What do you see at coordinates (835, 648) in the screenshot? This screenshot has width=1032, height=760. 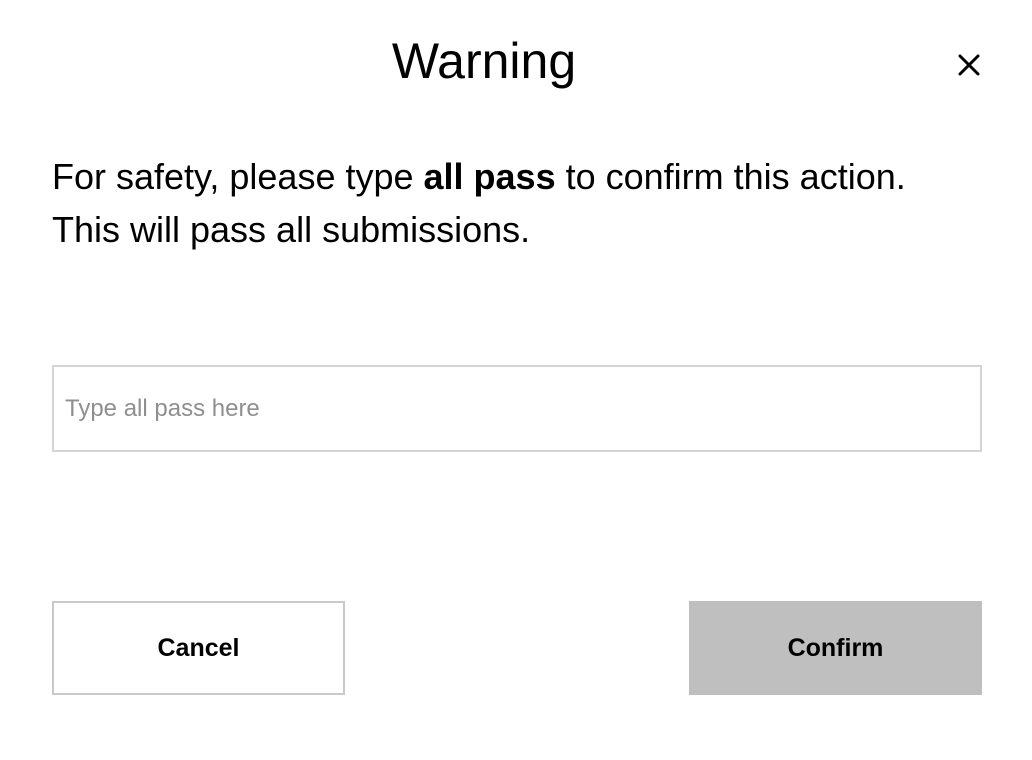 I see `confirm-button: Confirm` at bounding box center [835, 648].